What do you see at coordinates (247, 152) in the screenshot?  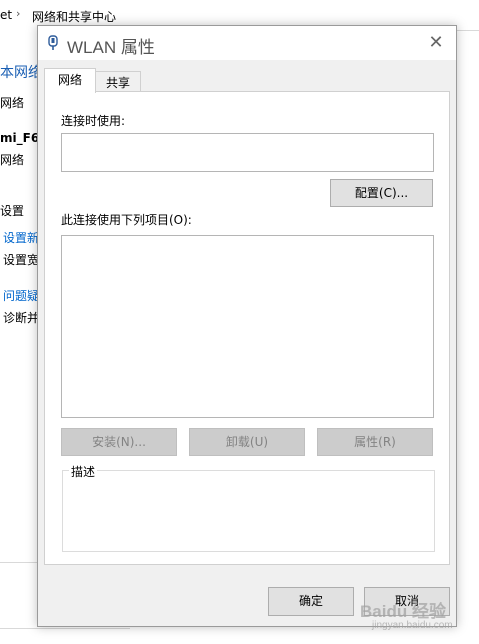 I see `adapter-field` at bounding box center [247, 152].